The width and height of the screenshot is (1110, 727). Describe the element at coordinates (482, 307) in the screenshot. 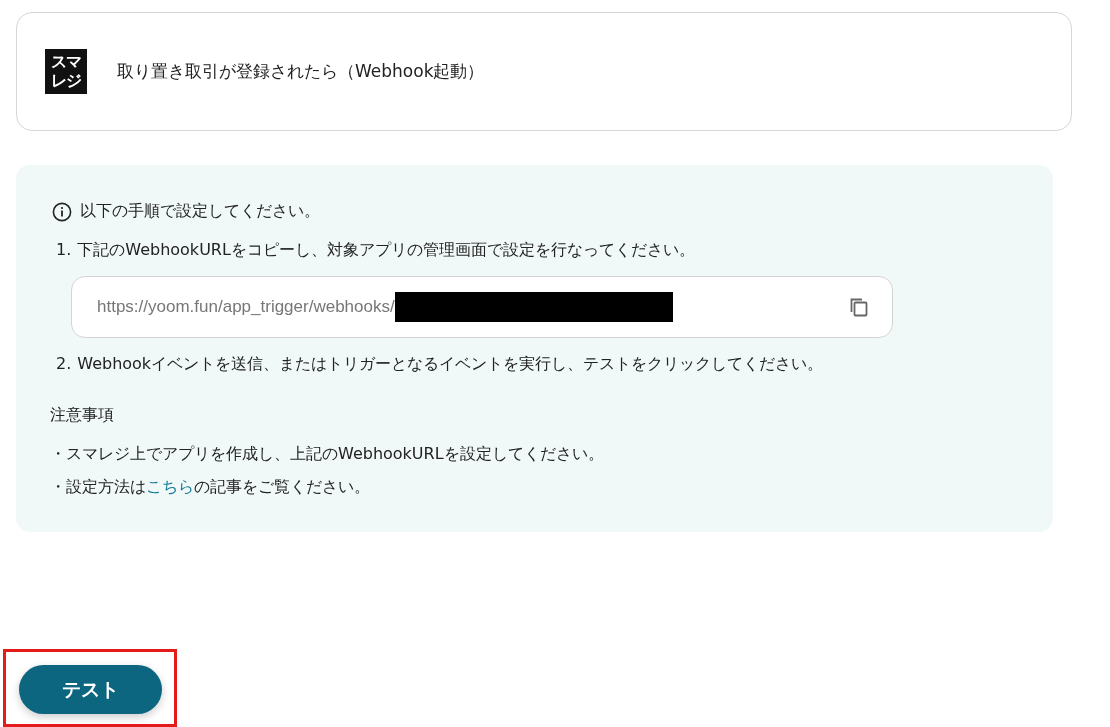

I see `url-field: https://yoom.fun/app_trigger/webhooks/` at that location.